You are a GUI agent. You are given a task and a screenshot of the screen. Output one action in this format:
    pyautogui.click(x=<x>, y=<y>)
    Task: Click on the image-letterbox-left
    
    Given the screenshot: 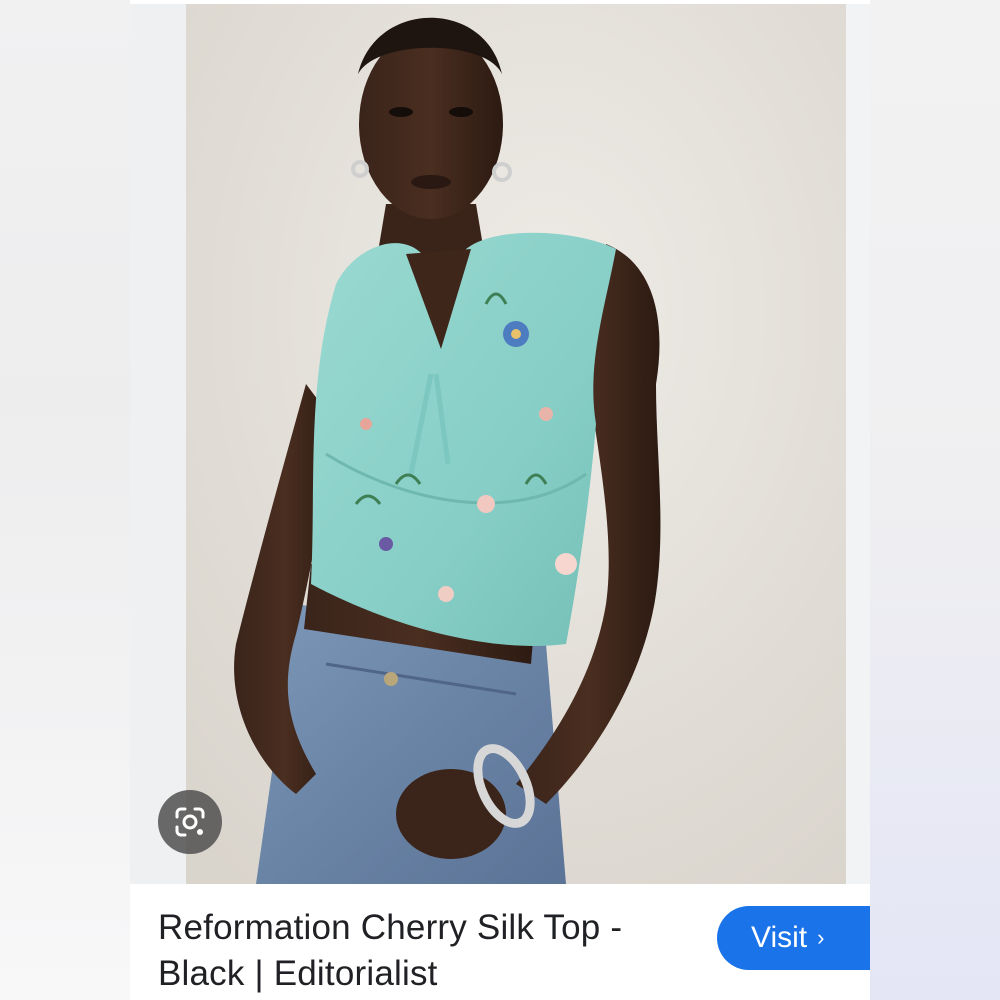 What is the action you would take?
    pyautogui.click(x=158, y=444)
    